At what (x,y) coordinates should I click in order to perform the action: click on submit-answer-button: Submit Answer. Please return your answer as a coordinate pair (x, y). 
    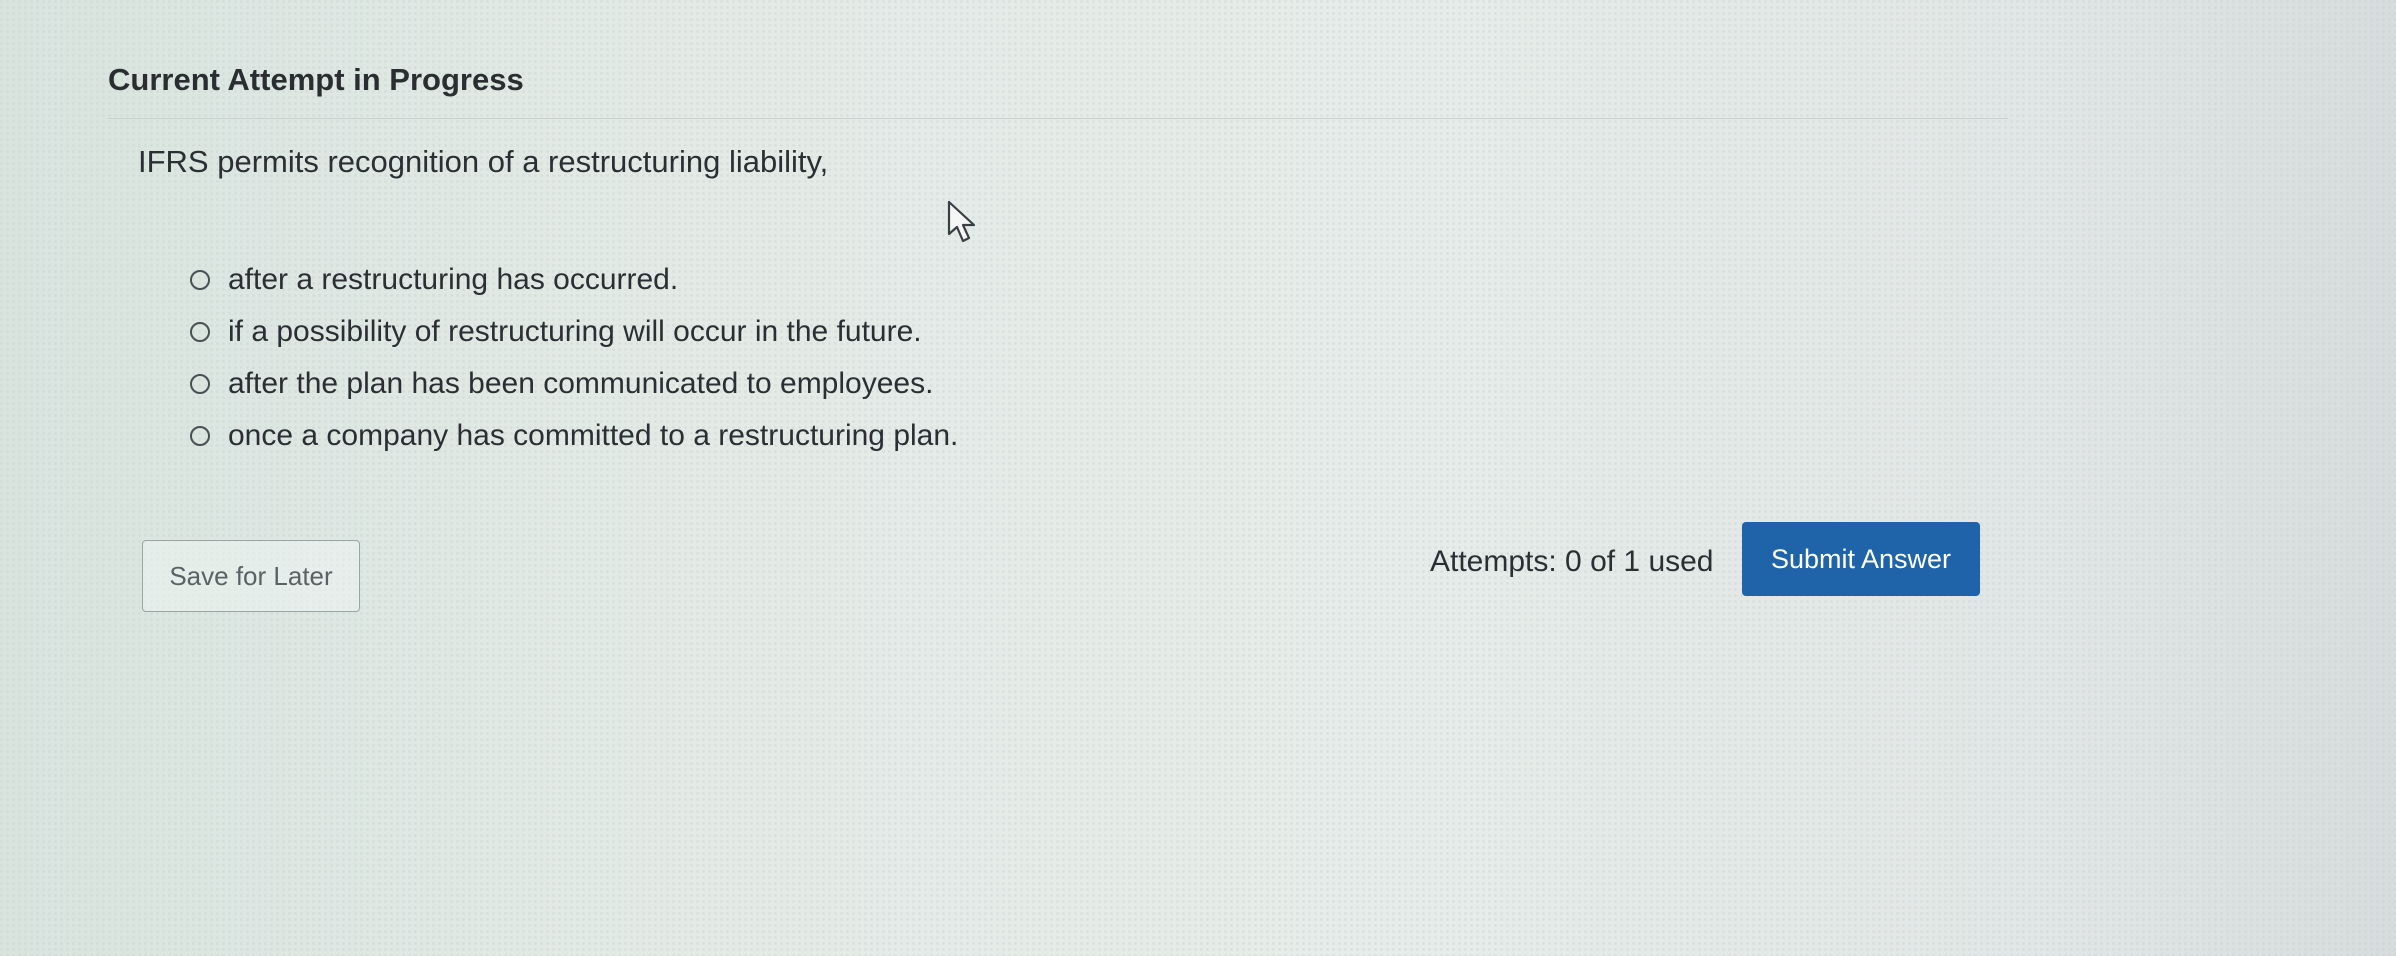
    Looking at the image, I should click on (1861, 559).